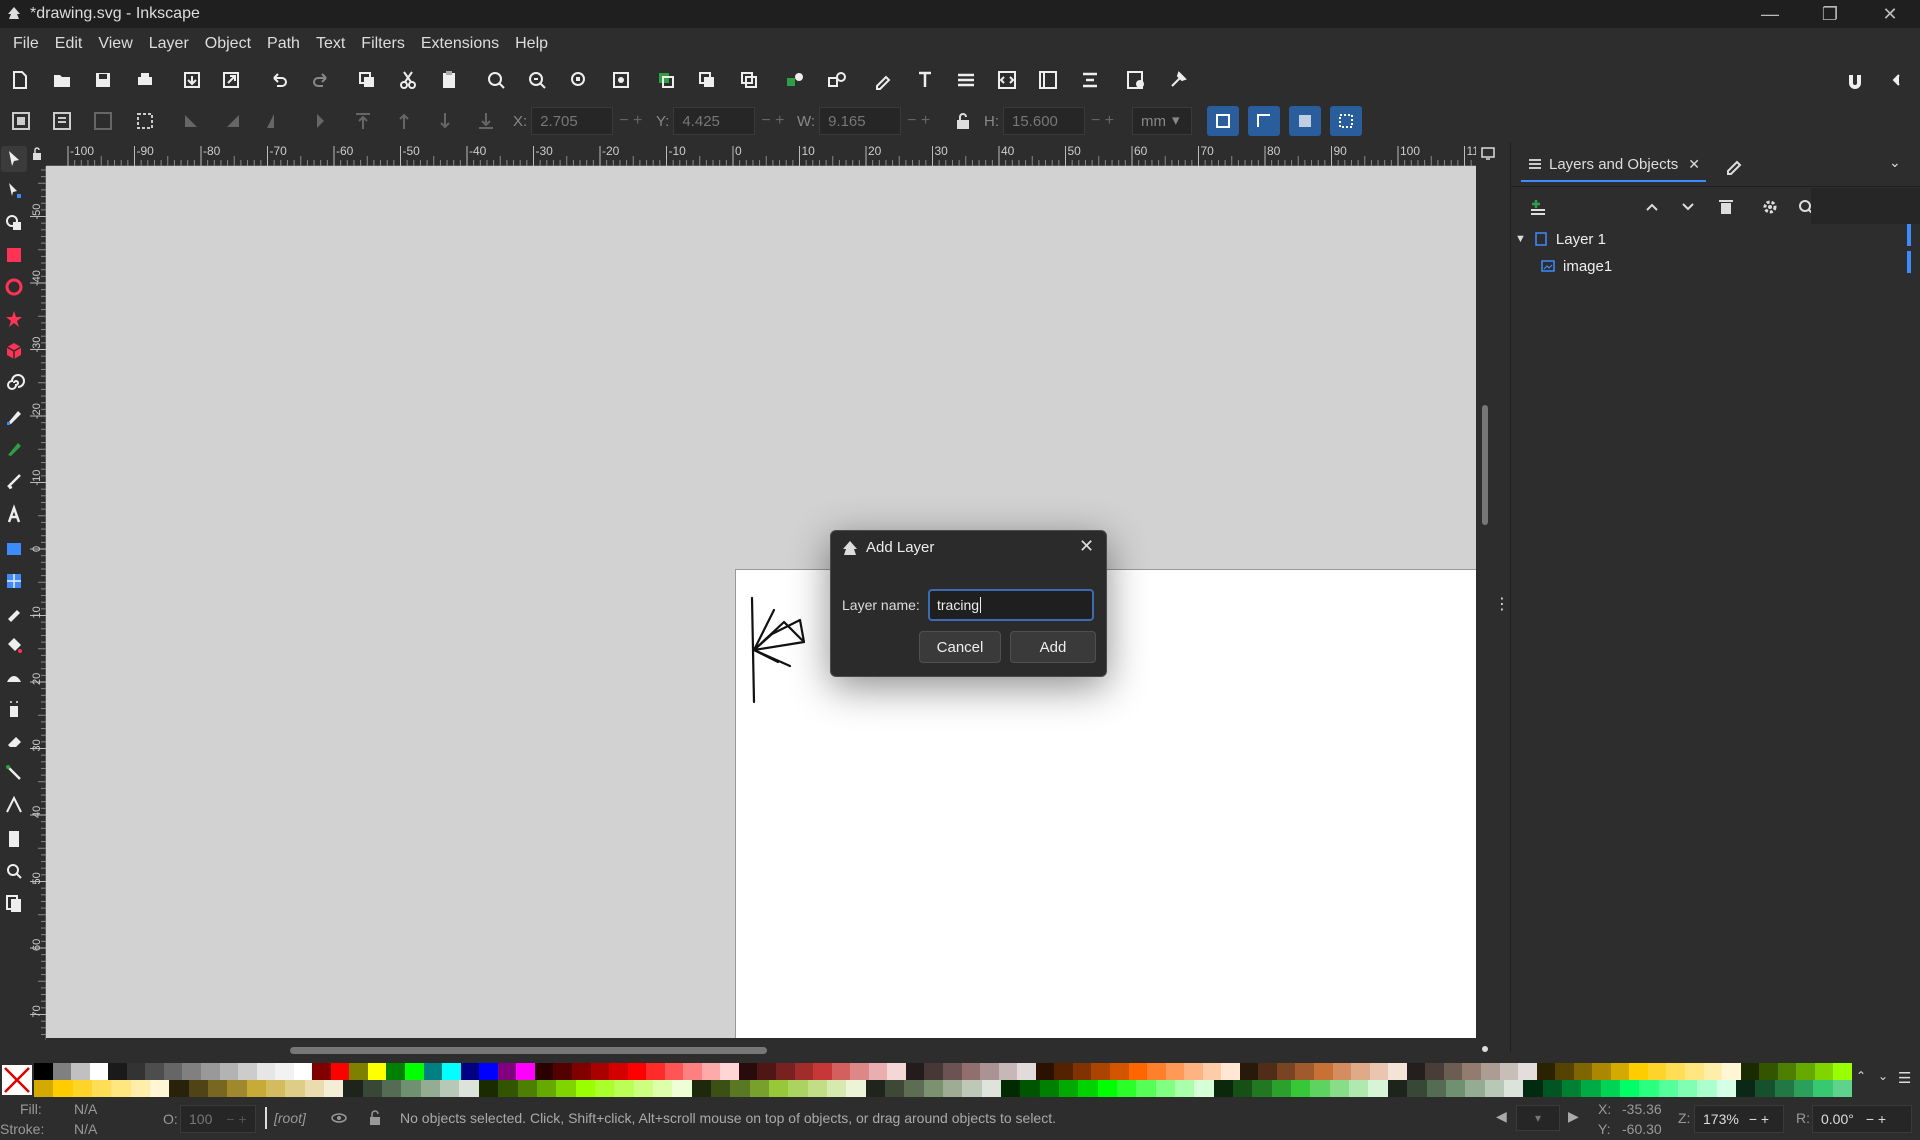 This screenshot has height=1140, width=1920. Describe the element at coordinates (14, 581) in the screenshot. I see `mesh-tool-icon` at that location.